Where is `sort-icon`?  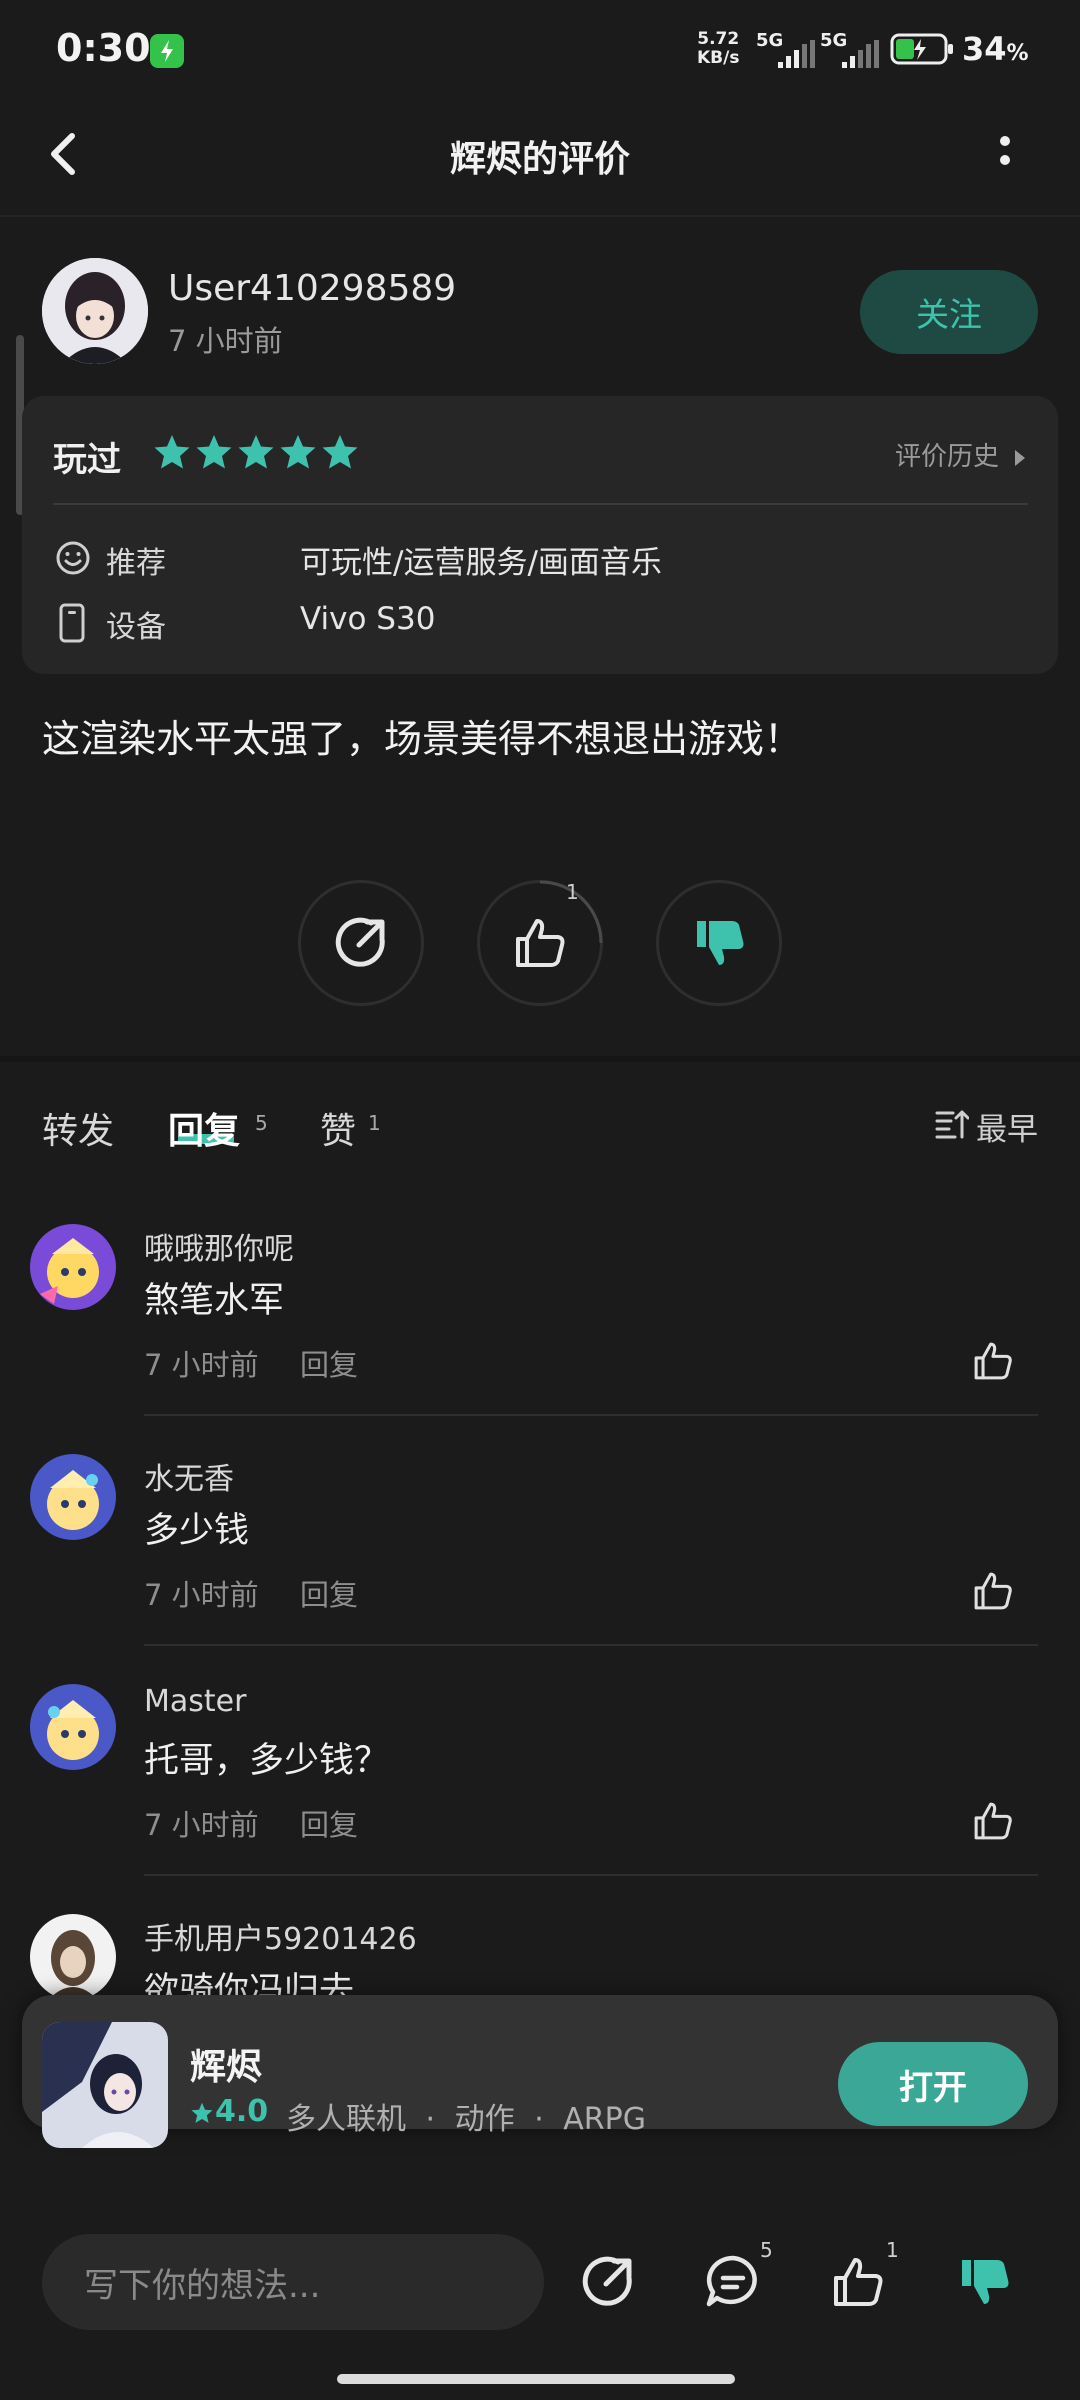
sort-icon is located at coordinates (952, 1124).